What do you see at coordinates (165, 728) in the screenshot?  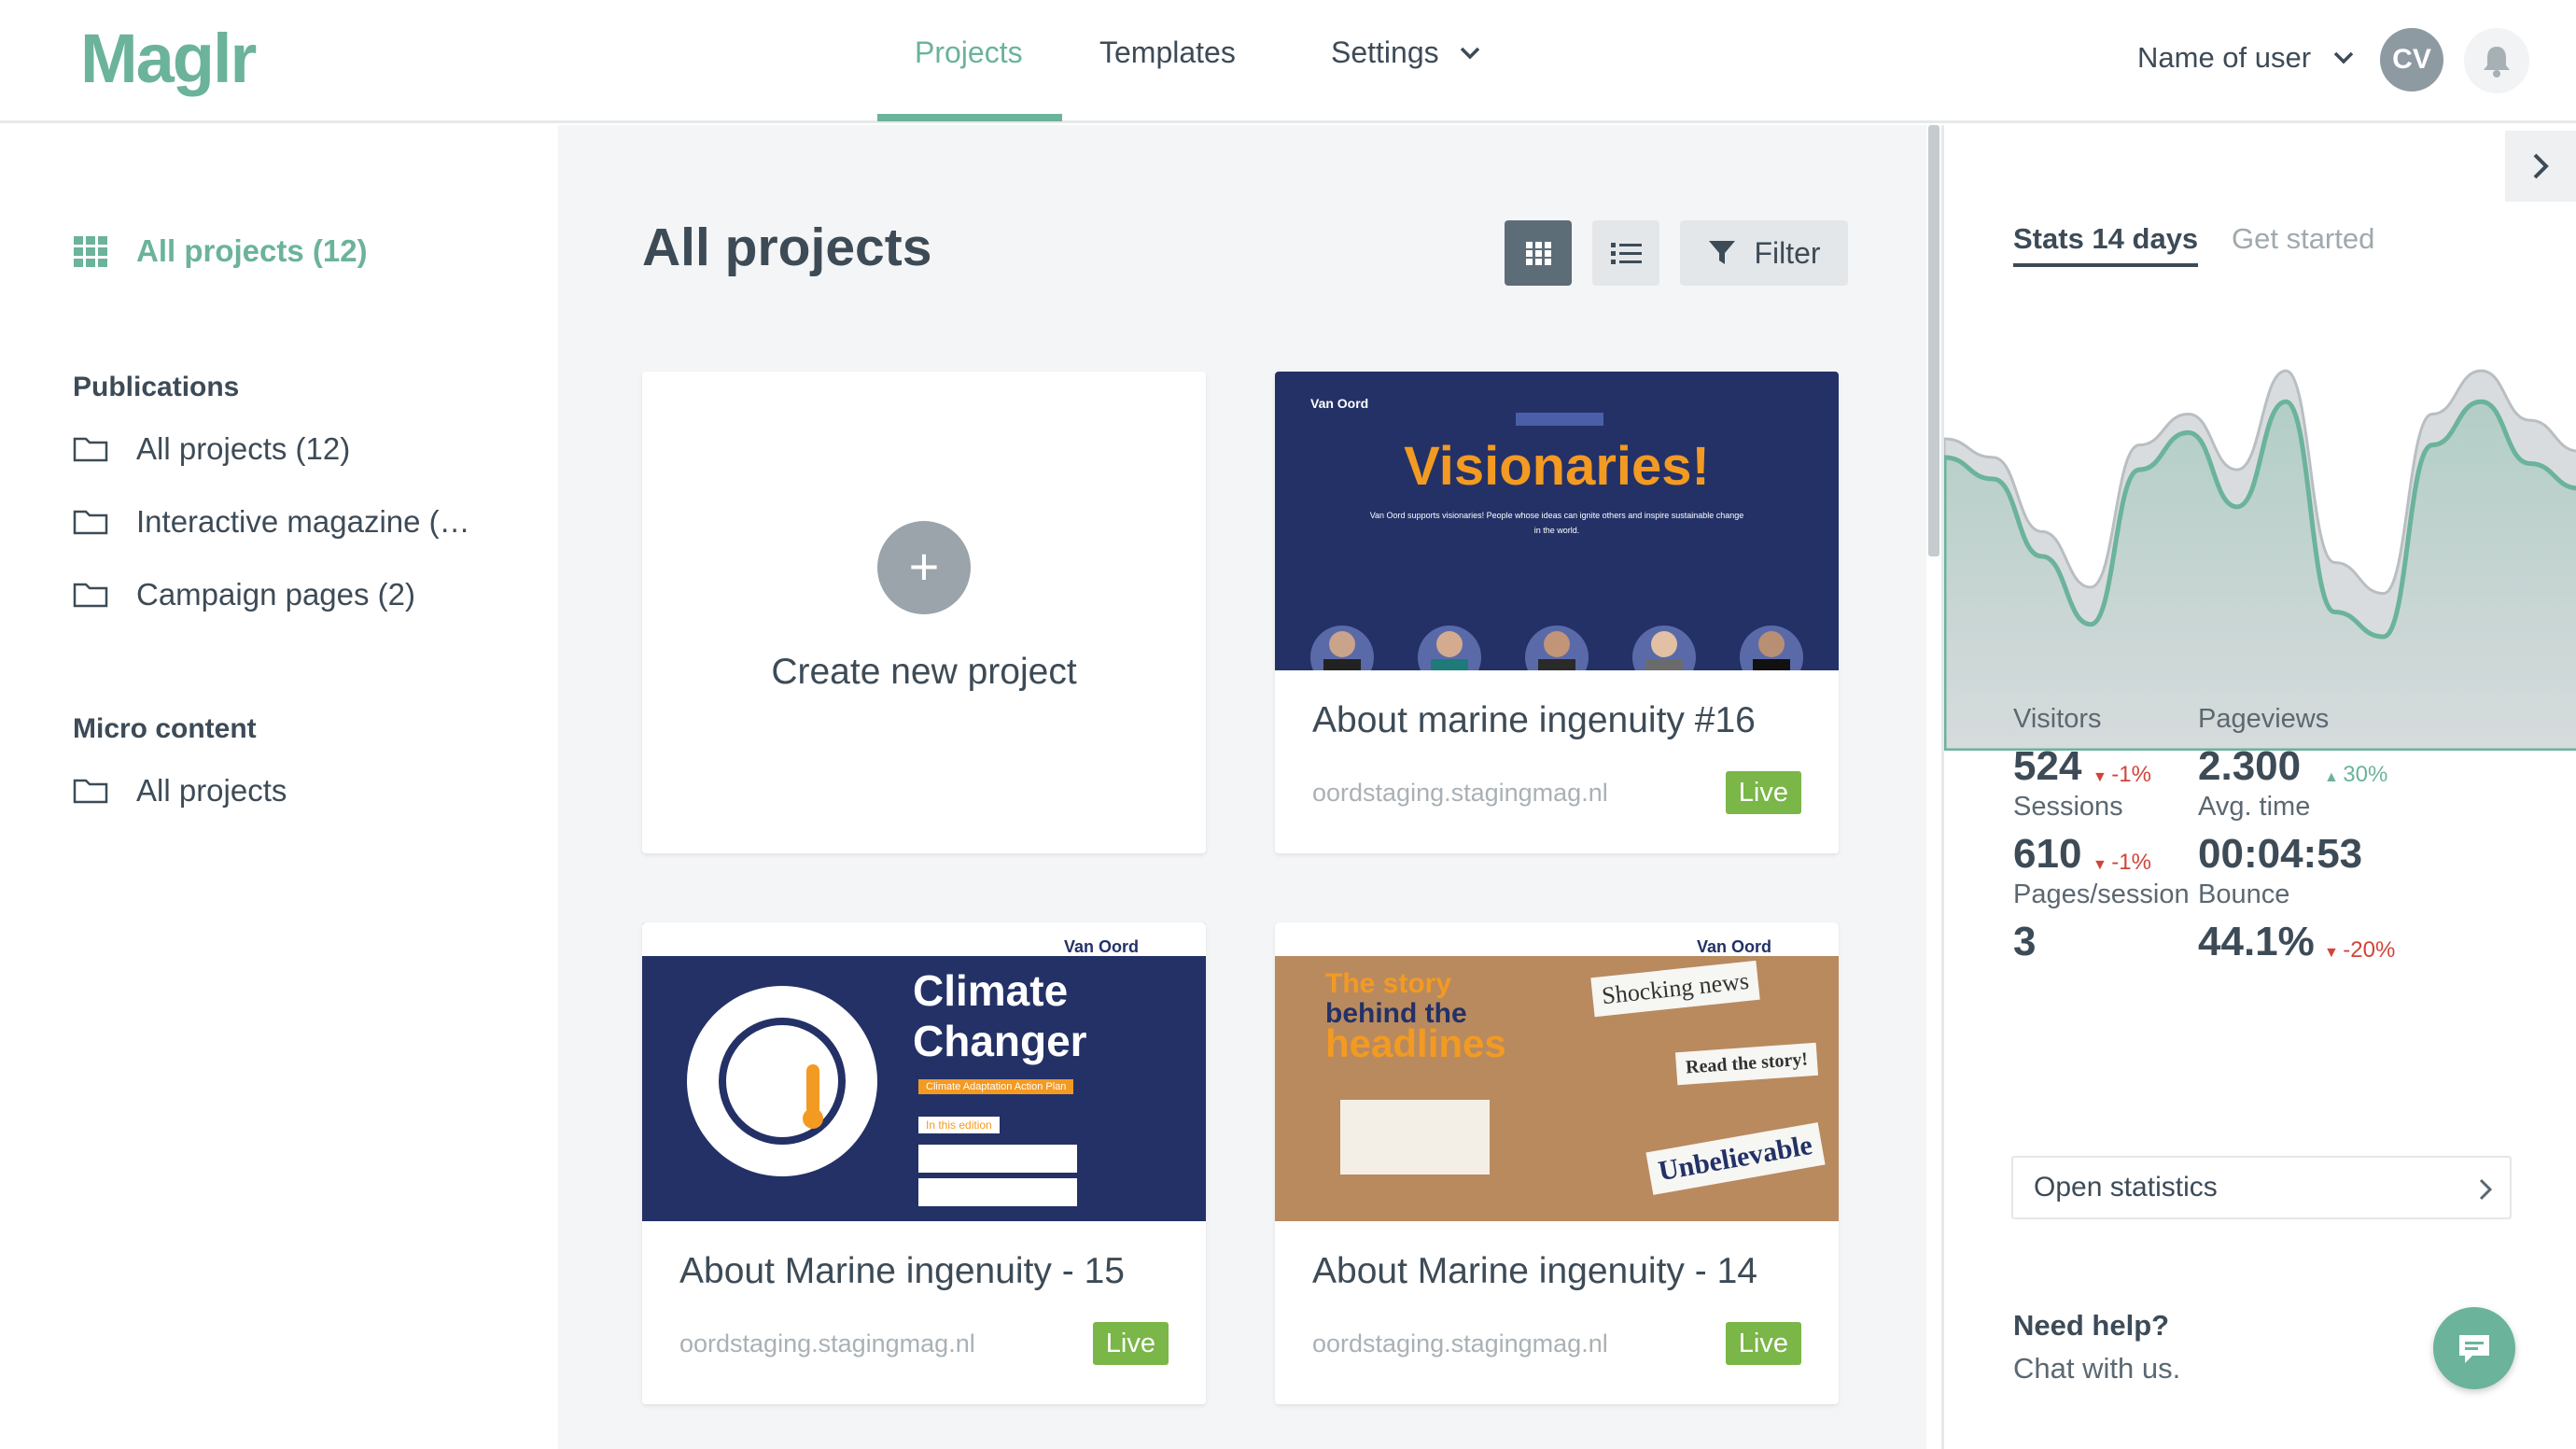 I see `section-heading-micro-content: Micro content` at bounding box center [165, 728].